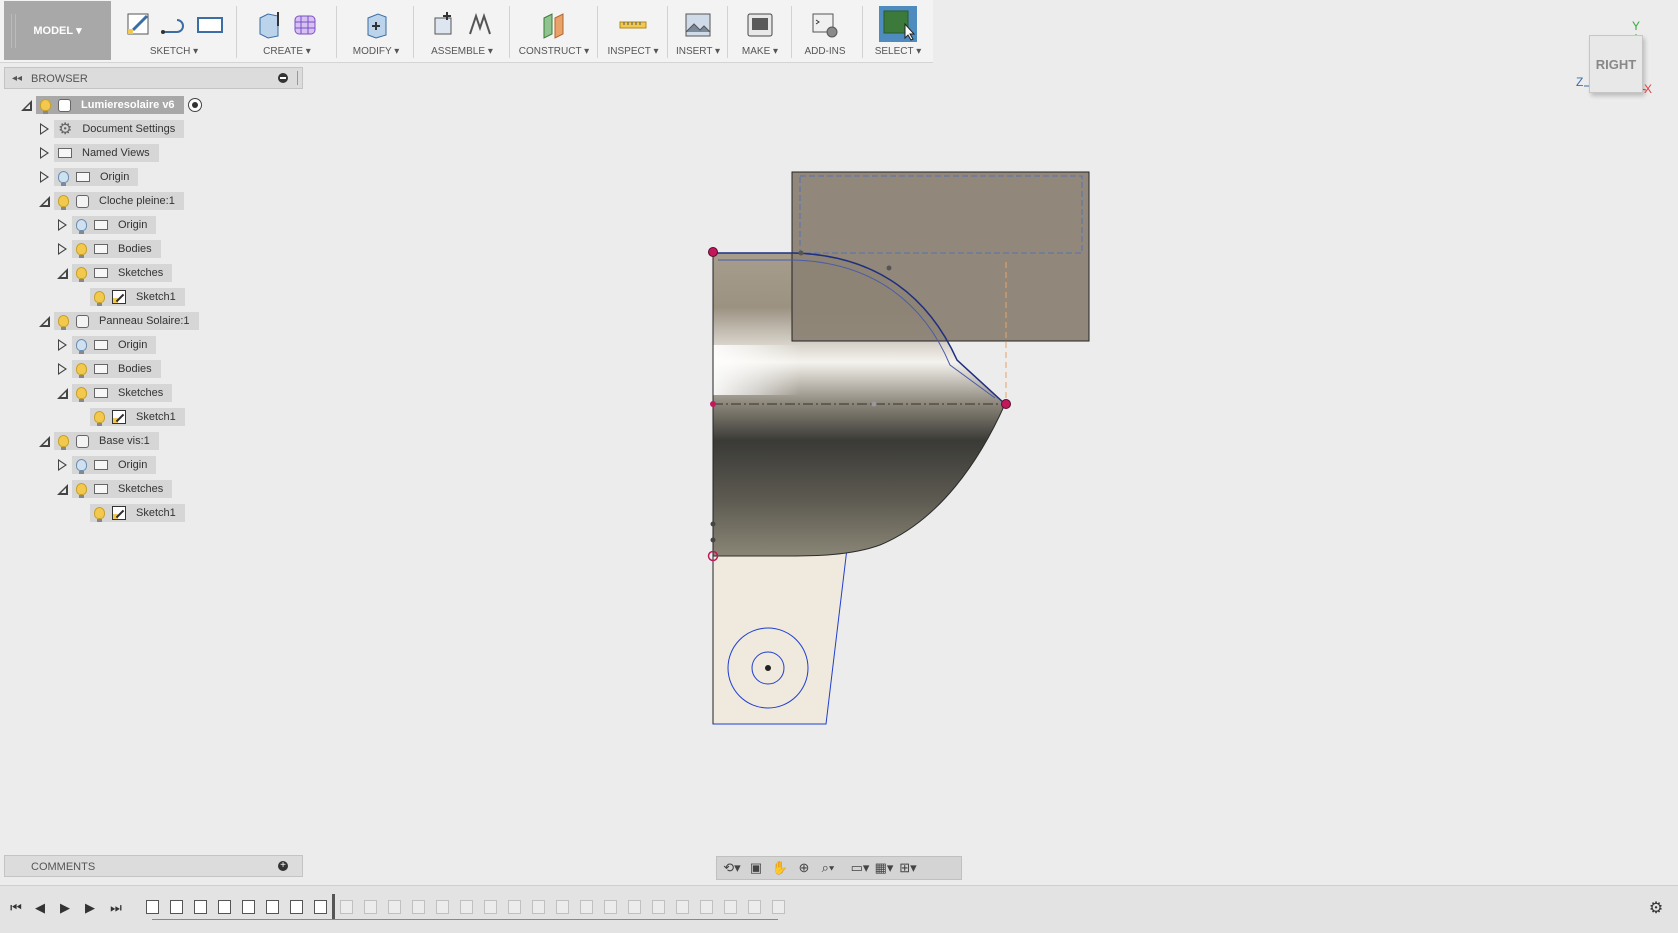  I want to click on go-to-end-icon: ⏭, so click(116, 908).